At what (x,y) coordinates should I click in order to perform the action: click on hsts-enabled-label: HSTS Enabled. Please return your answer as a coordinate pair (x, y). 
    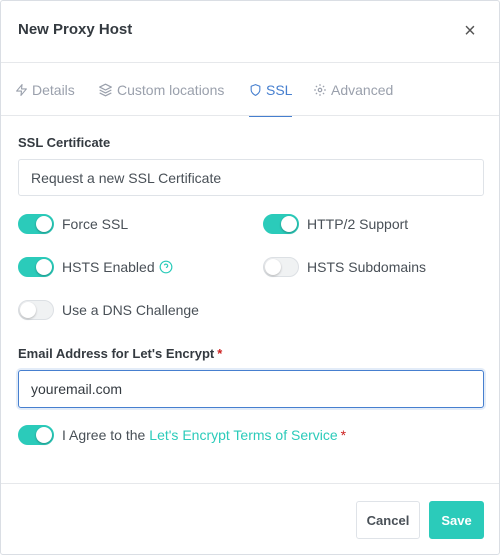
    Looking at the image, I should click on (108, 267).